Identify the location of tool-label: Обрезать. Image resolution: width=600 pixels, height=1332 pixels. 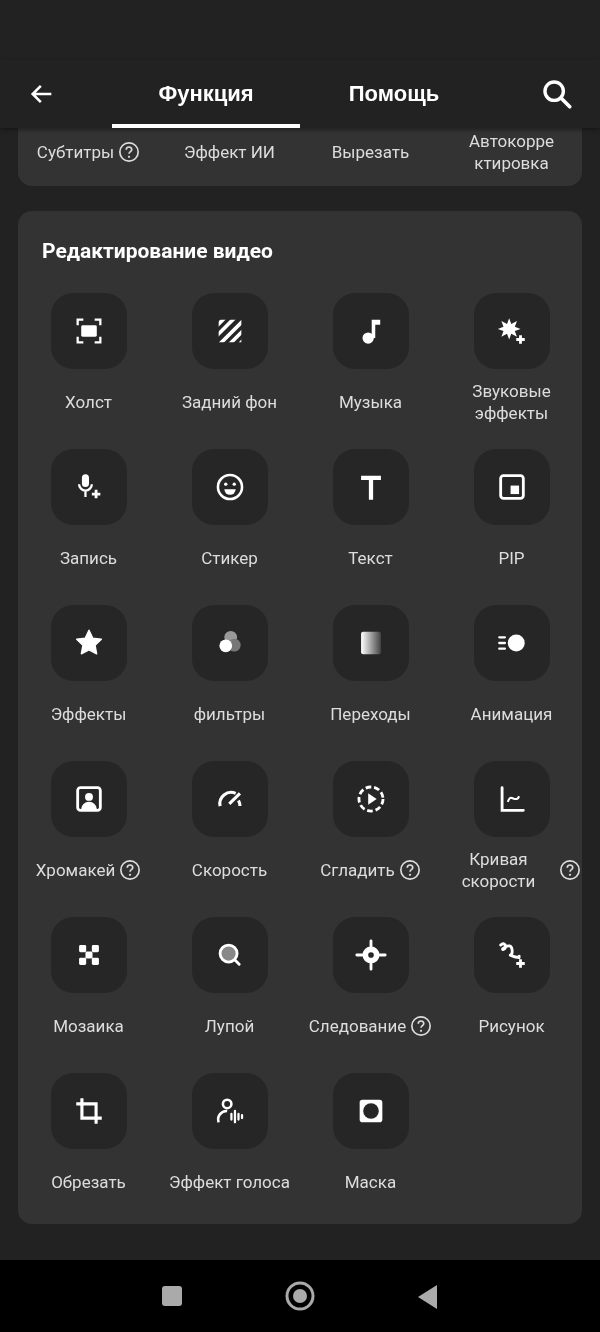
(88, 1182).